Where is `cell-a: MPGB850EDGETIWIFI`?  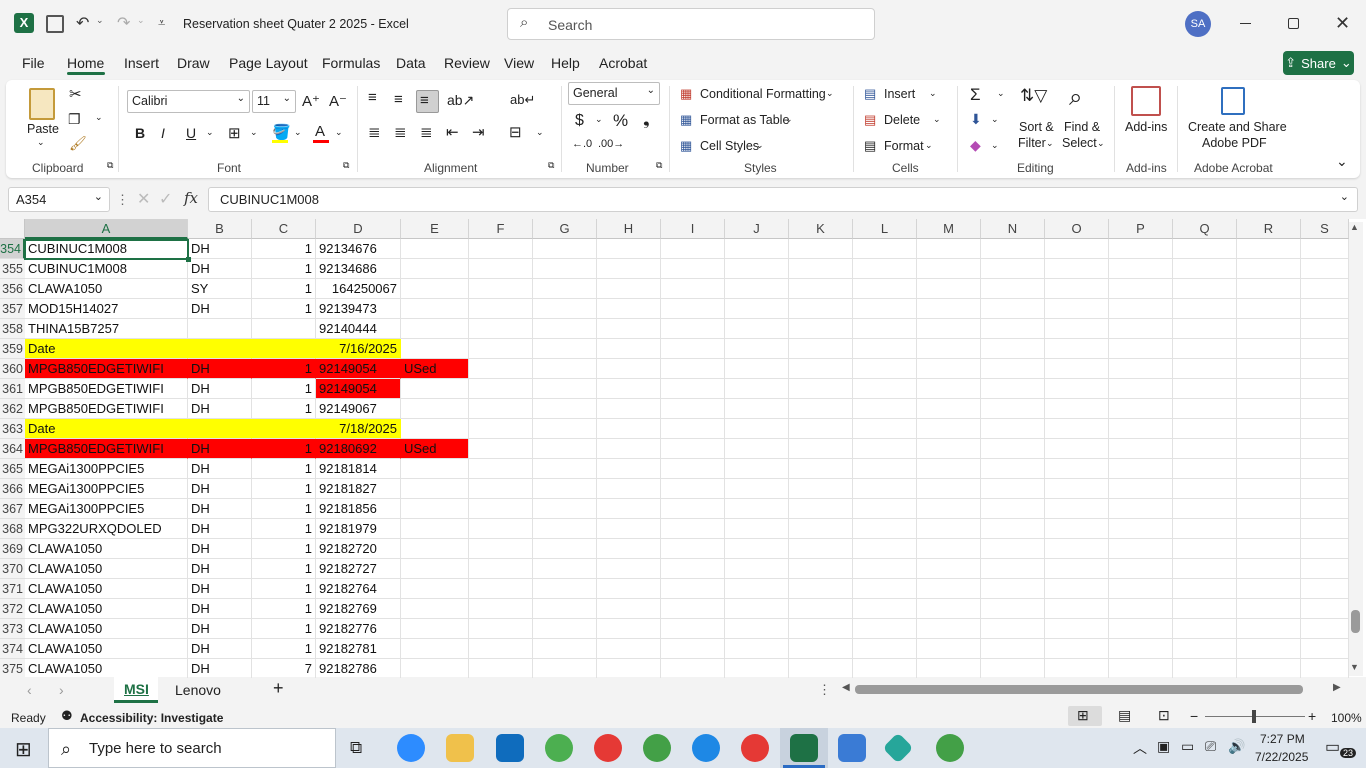 cell-a: MPGB850EDGETIWIFI is located at coordinates (106, 409).